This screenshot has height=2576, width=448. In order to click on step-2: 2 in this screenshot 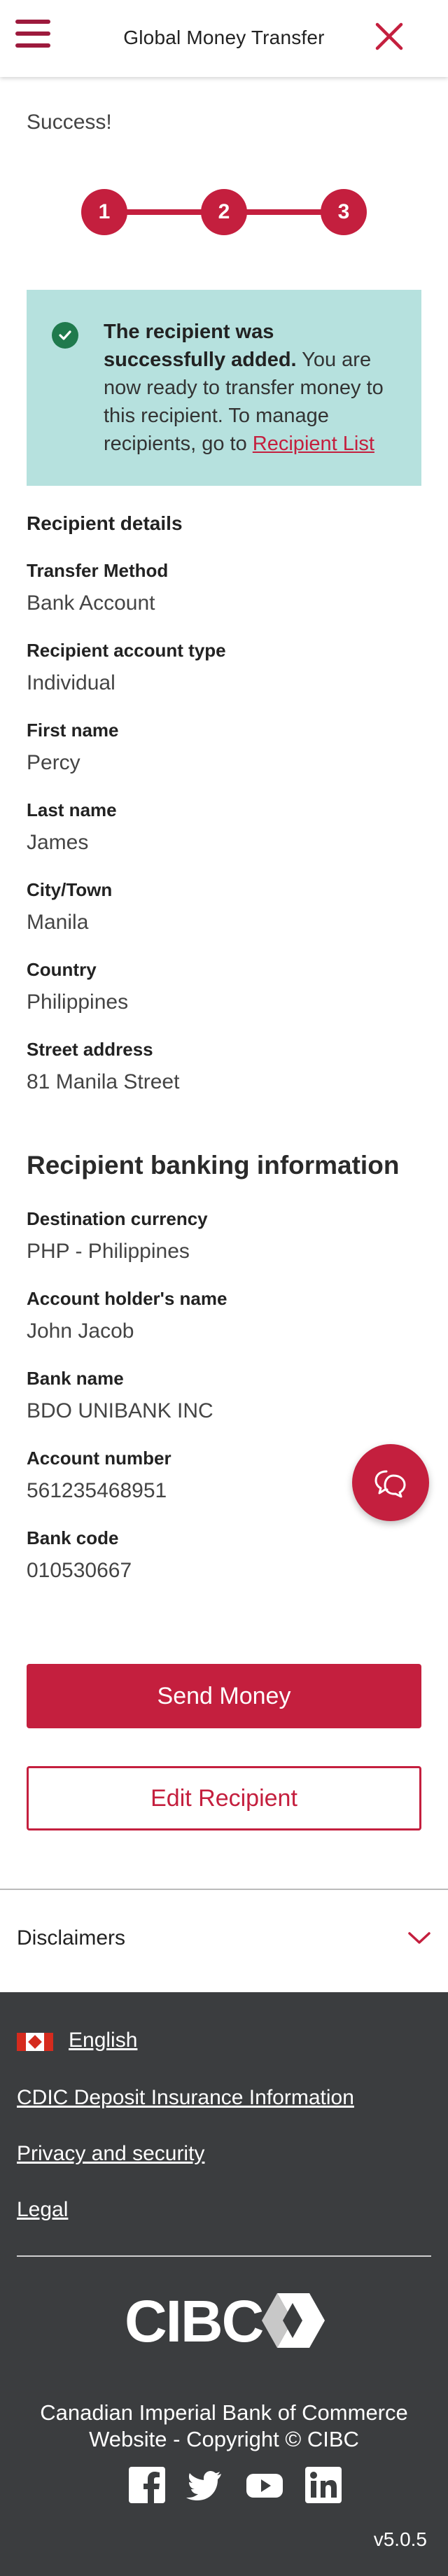, I will do `click(224, 212)`.